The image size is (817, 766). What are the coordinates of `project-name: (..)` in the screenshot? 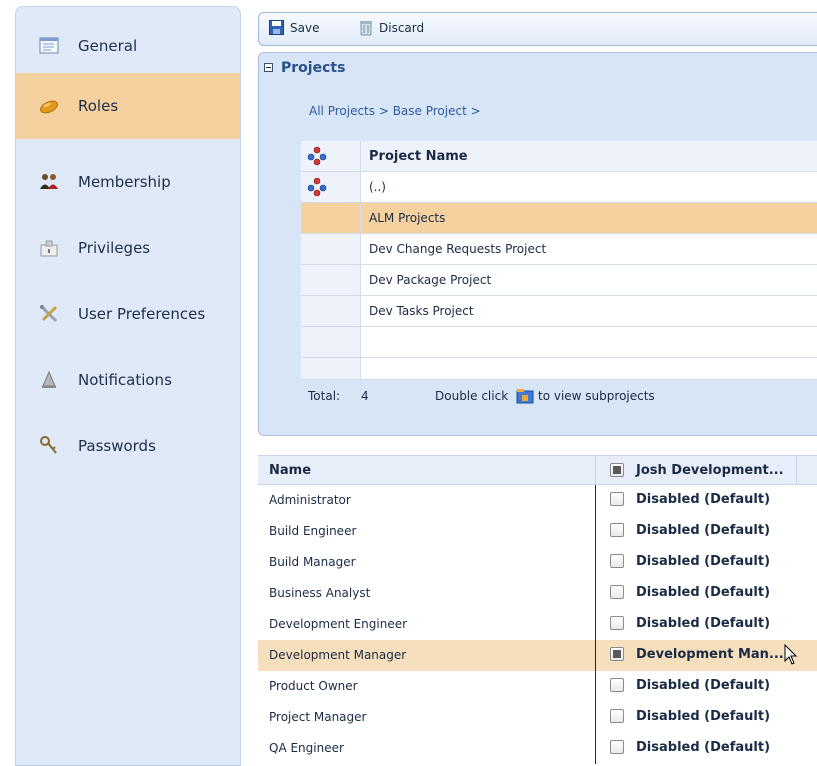 It's located at (377, 187).